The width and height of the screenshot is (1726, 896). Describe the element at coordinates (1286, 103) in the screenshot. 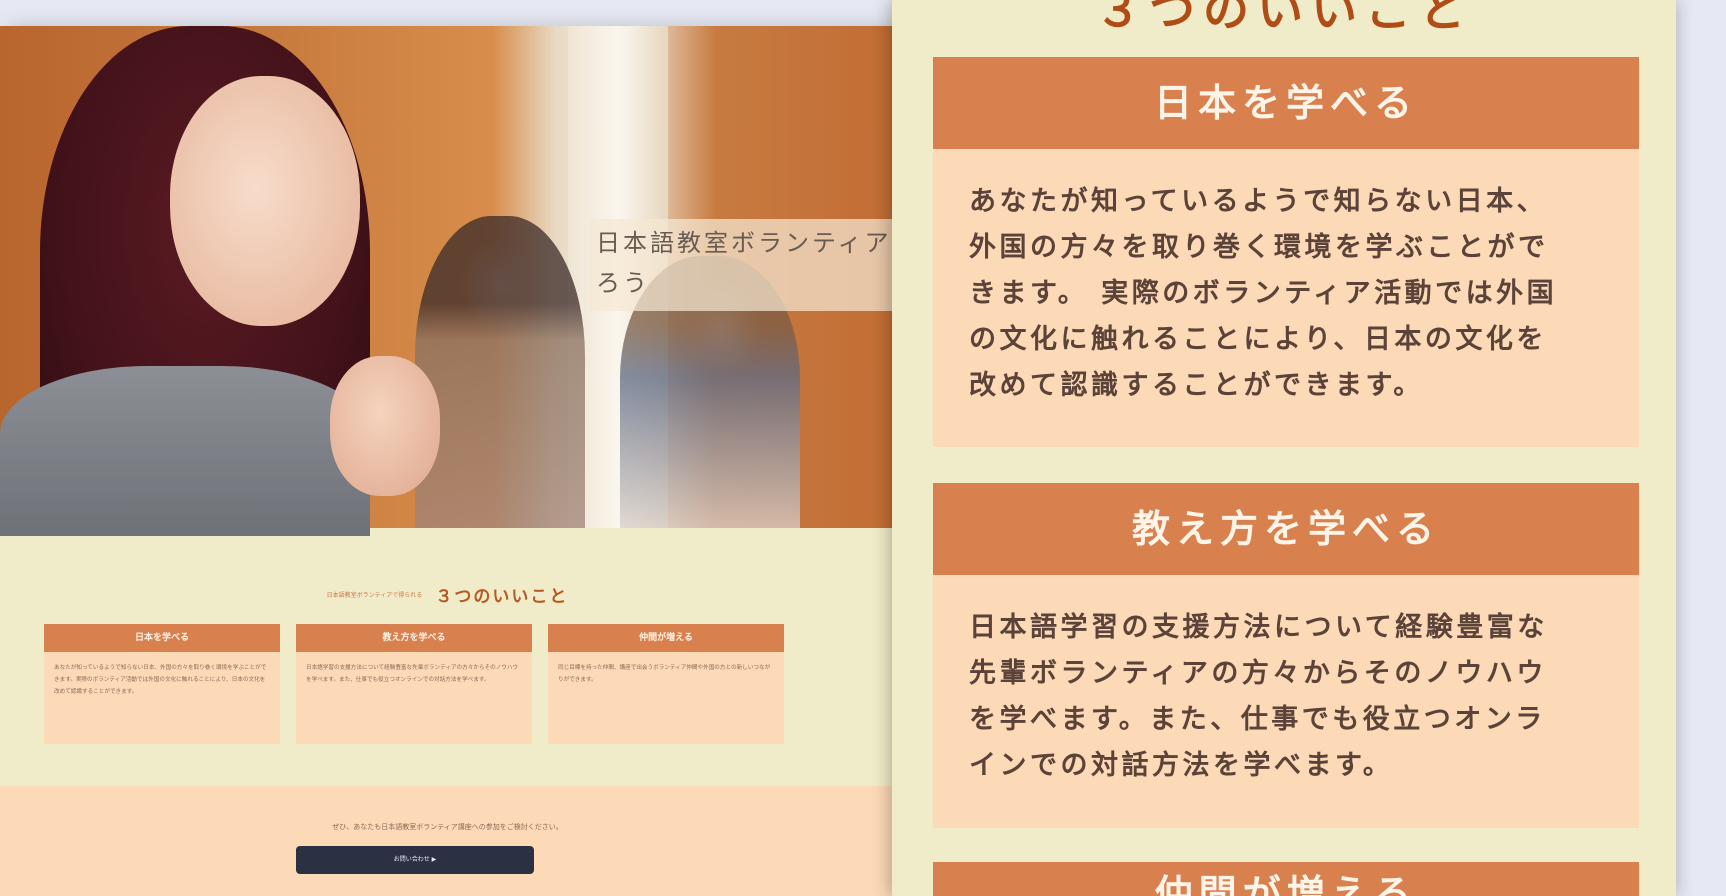

I see `mobile-benefit-card-heading: 日本を学べる` at that location.